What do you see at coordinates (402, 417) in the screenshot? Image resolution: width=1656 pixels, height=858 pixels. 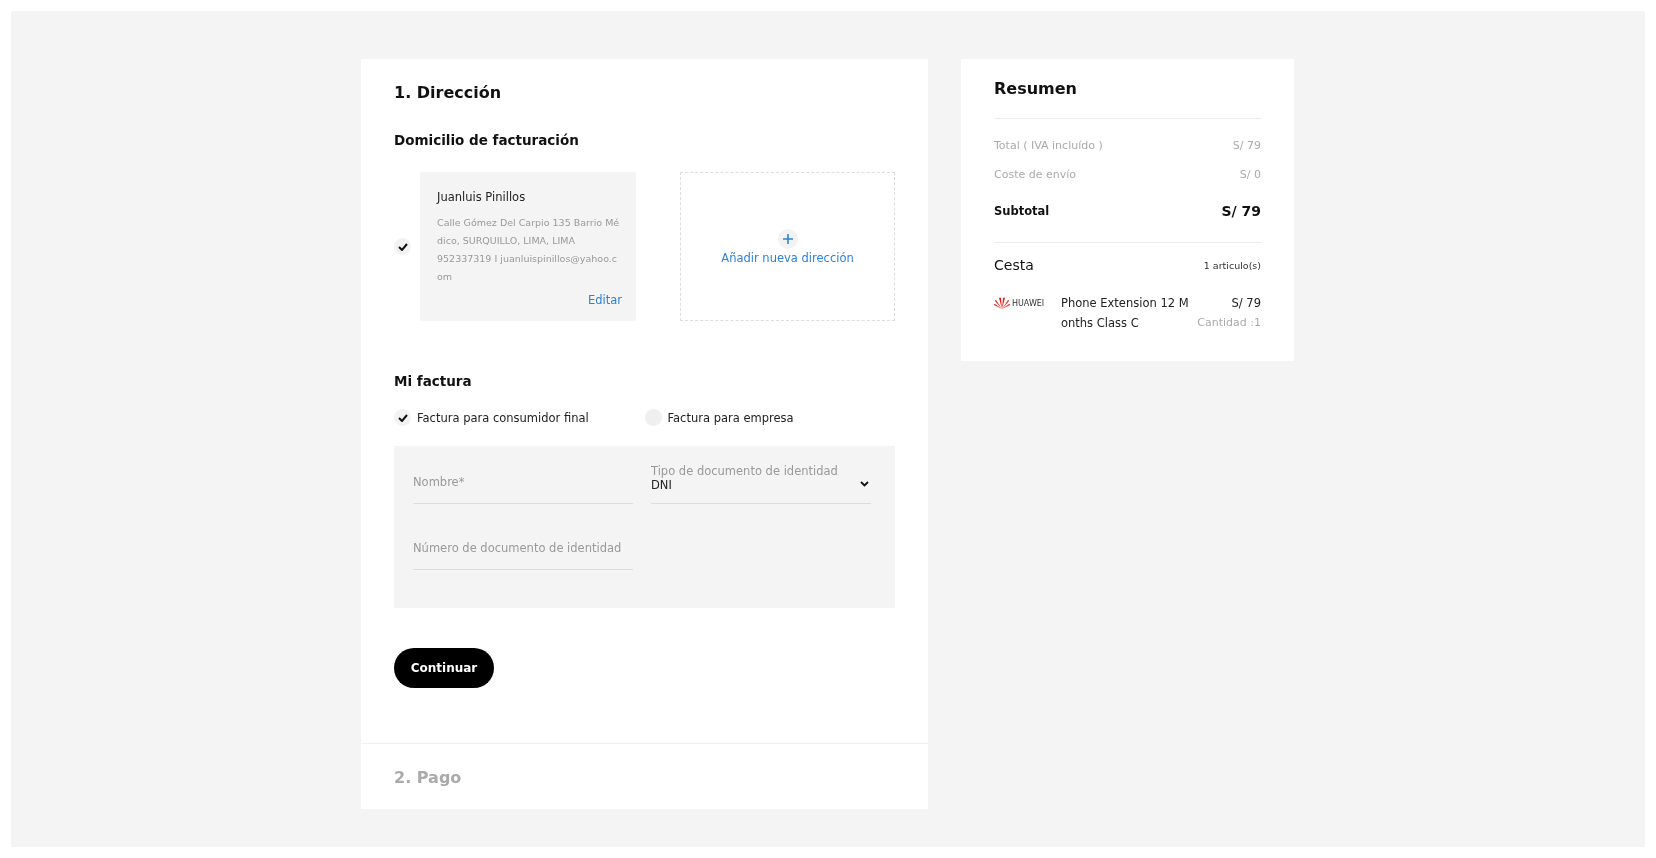 I see `radio-icon` at bounding box center [402, 417].